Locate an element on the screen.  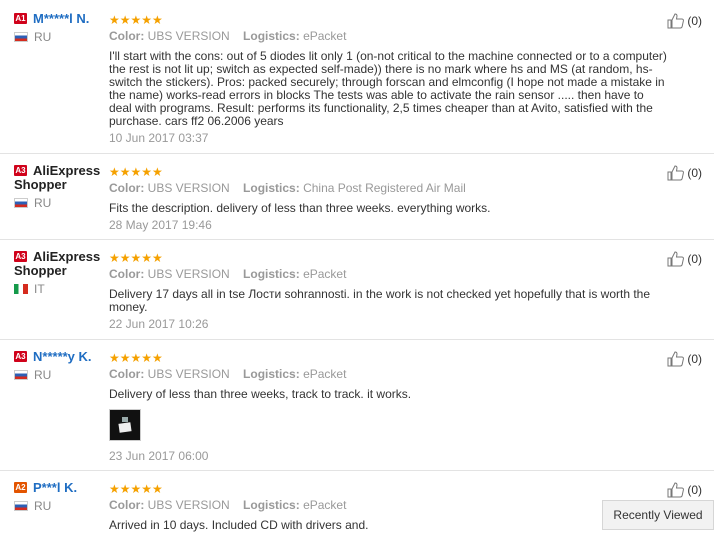
reviewer-name: A3 N*****y K. is located at coordinates (60, 357).